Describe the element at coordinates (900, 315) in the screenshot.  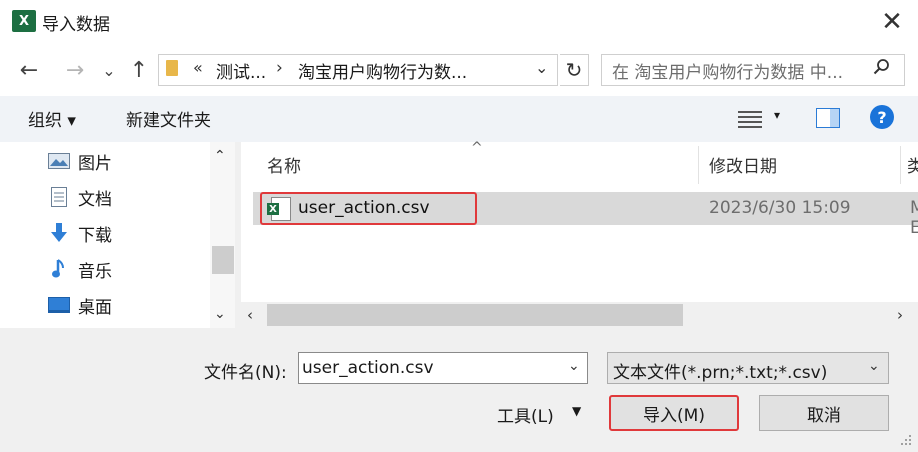
I see `scroll-right-icon: ›` at that location.